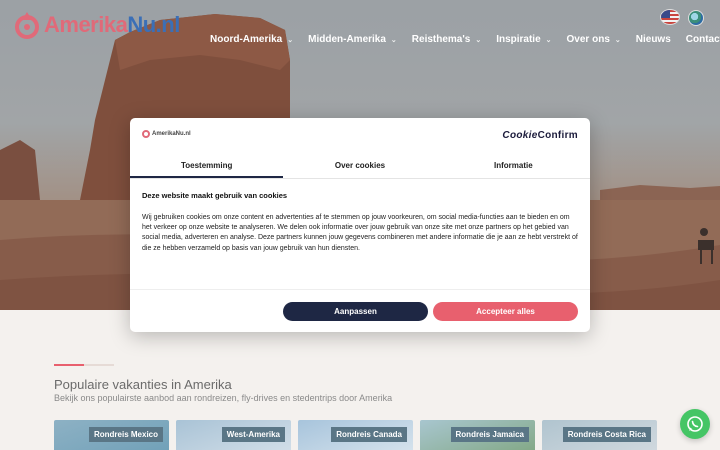 This screenshot has width=720, height=450. What do you see at coordinates (540, 135) in the screenshot?
I see `cookieconfirm-logo: CookieConfirm` at bounding box center [540, 135].